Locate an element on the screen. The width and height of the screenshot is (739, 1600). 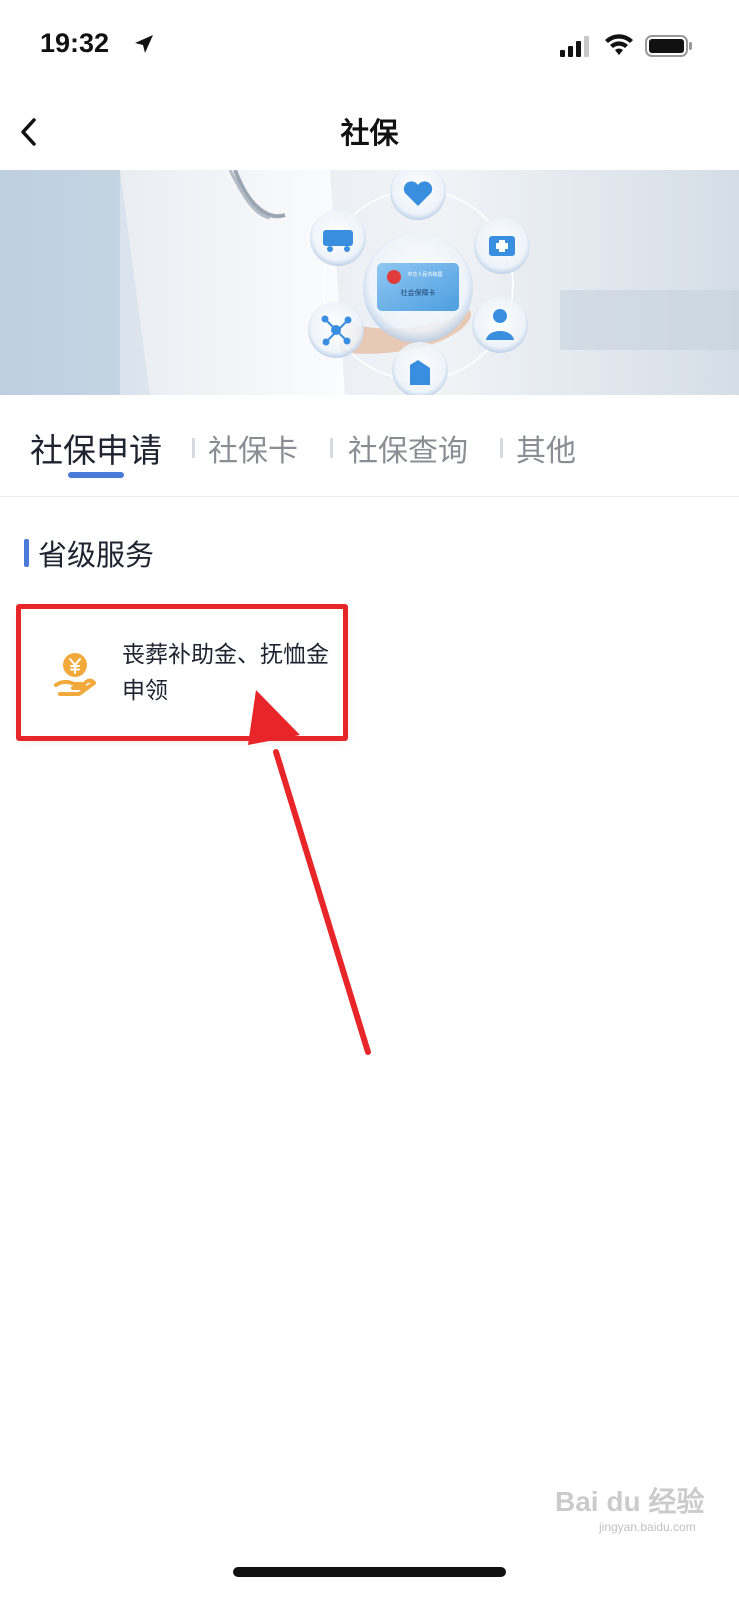
banner-illustration: 中华人民共和国 社会保障卡 is located at coordinates (369, 282).